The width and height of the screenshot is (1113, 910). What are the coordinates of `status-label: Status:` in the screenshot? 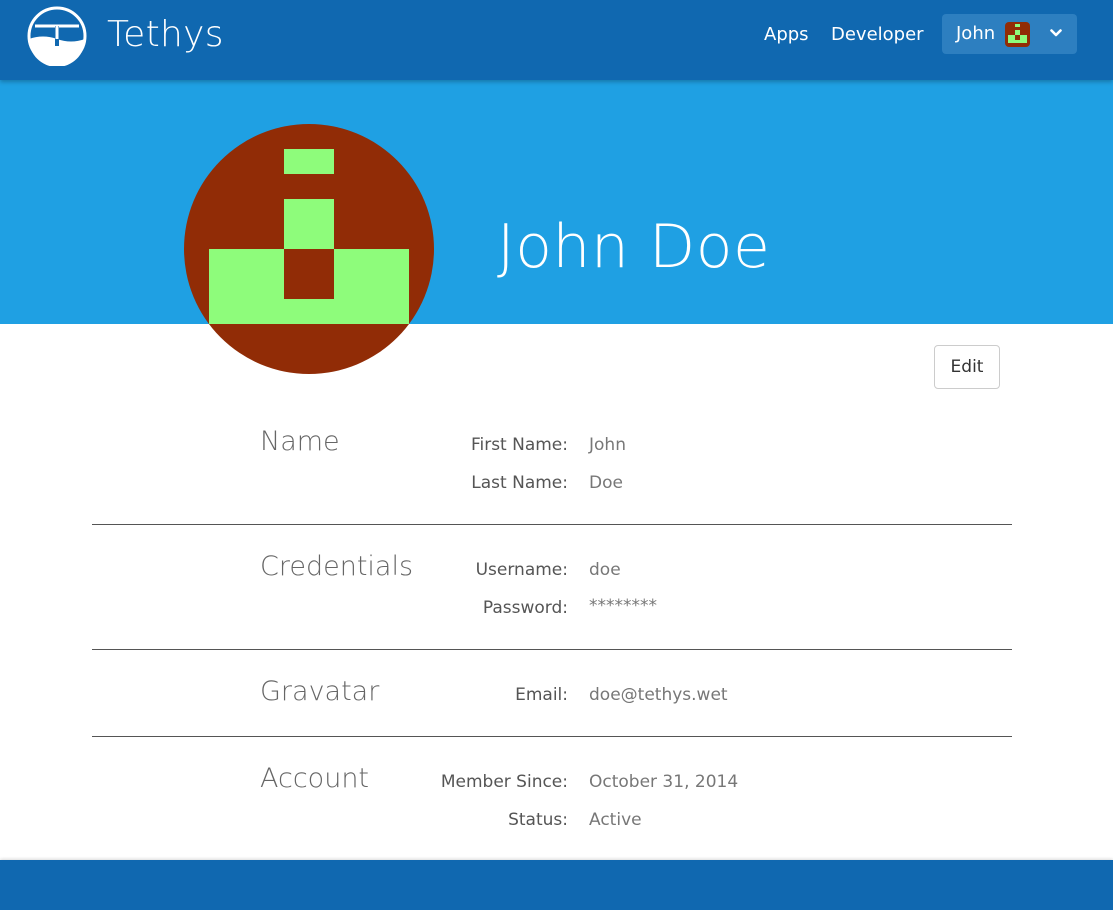 It's located at (538, 820).